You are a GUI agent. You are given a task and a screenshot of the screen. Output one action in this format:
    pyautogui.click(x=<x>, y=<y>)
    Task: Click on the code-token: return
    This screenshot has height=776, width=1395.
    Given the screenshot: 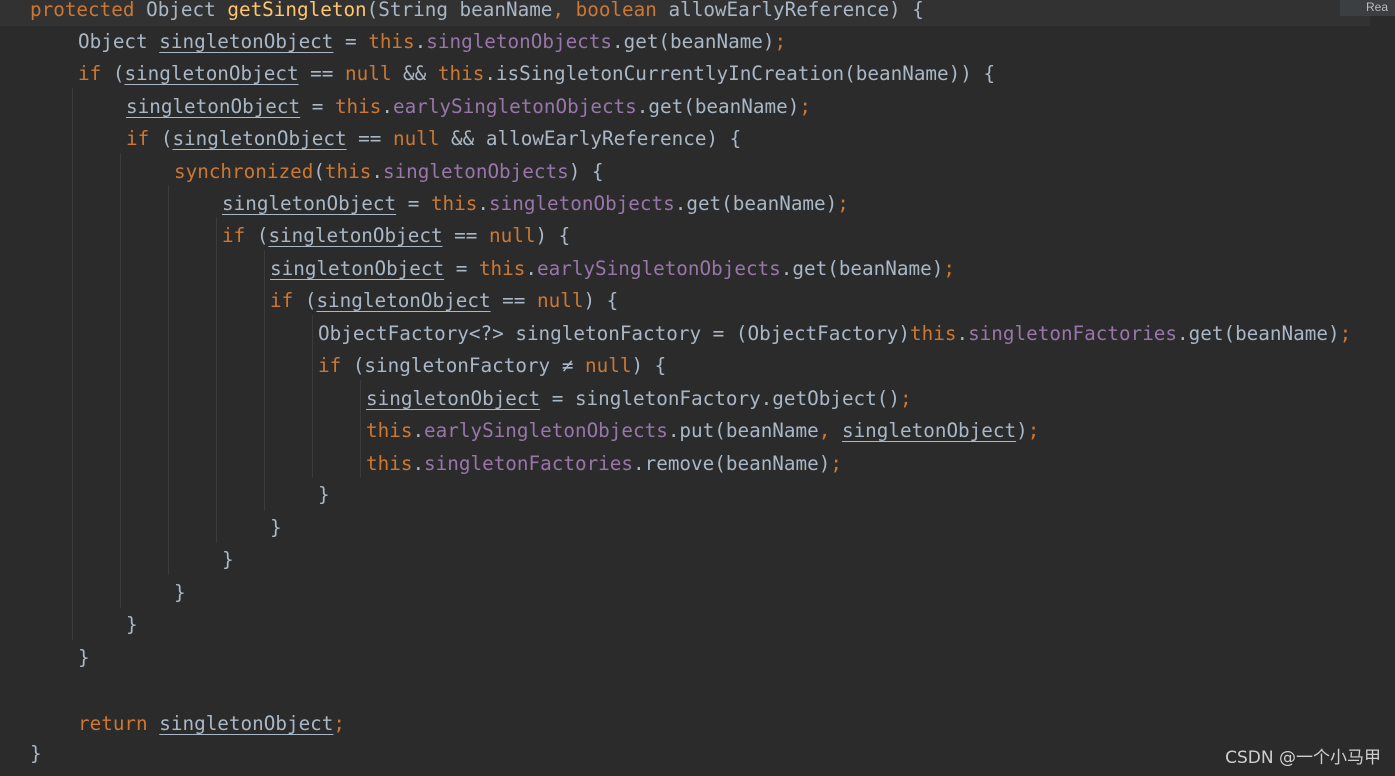 What is the action you would take?
    pyautogui.click(x=119, y=723)
    